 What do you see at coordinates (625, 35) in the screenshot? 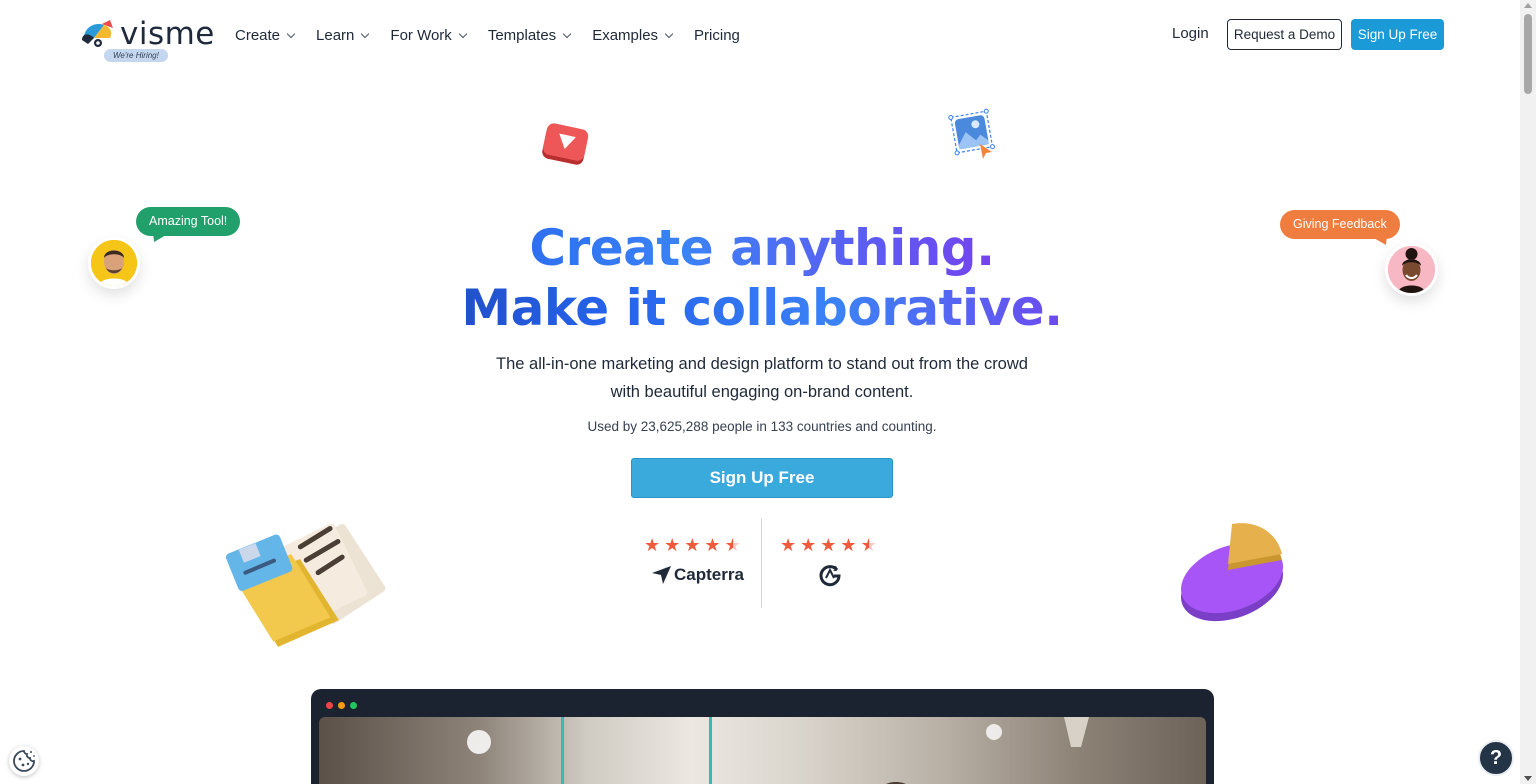
I see `nav-label: Examples` at bounding box center [625, 35].